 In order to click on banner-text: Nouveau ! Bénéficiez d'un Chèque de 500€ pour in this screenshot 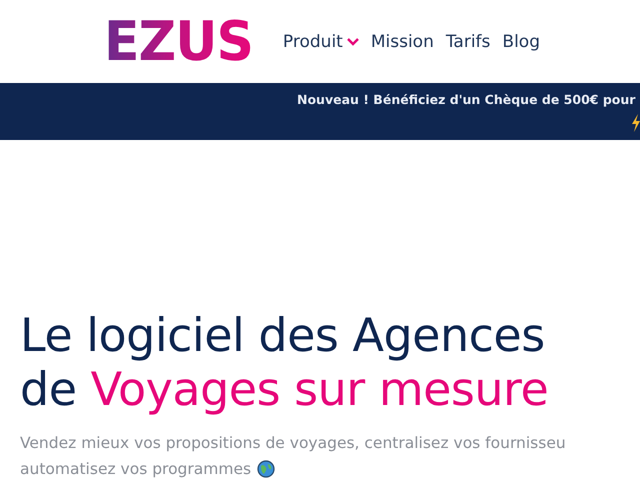, I will do `click(466, 99)`.